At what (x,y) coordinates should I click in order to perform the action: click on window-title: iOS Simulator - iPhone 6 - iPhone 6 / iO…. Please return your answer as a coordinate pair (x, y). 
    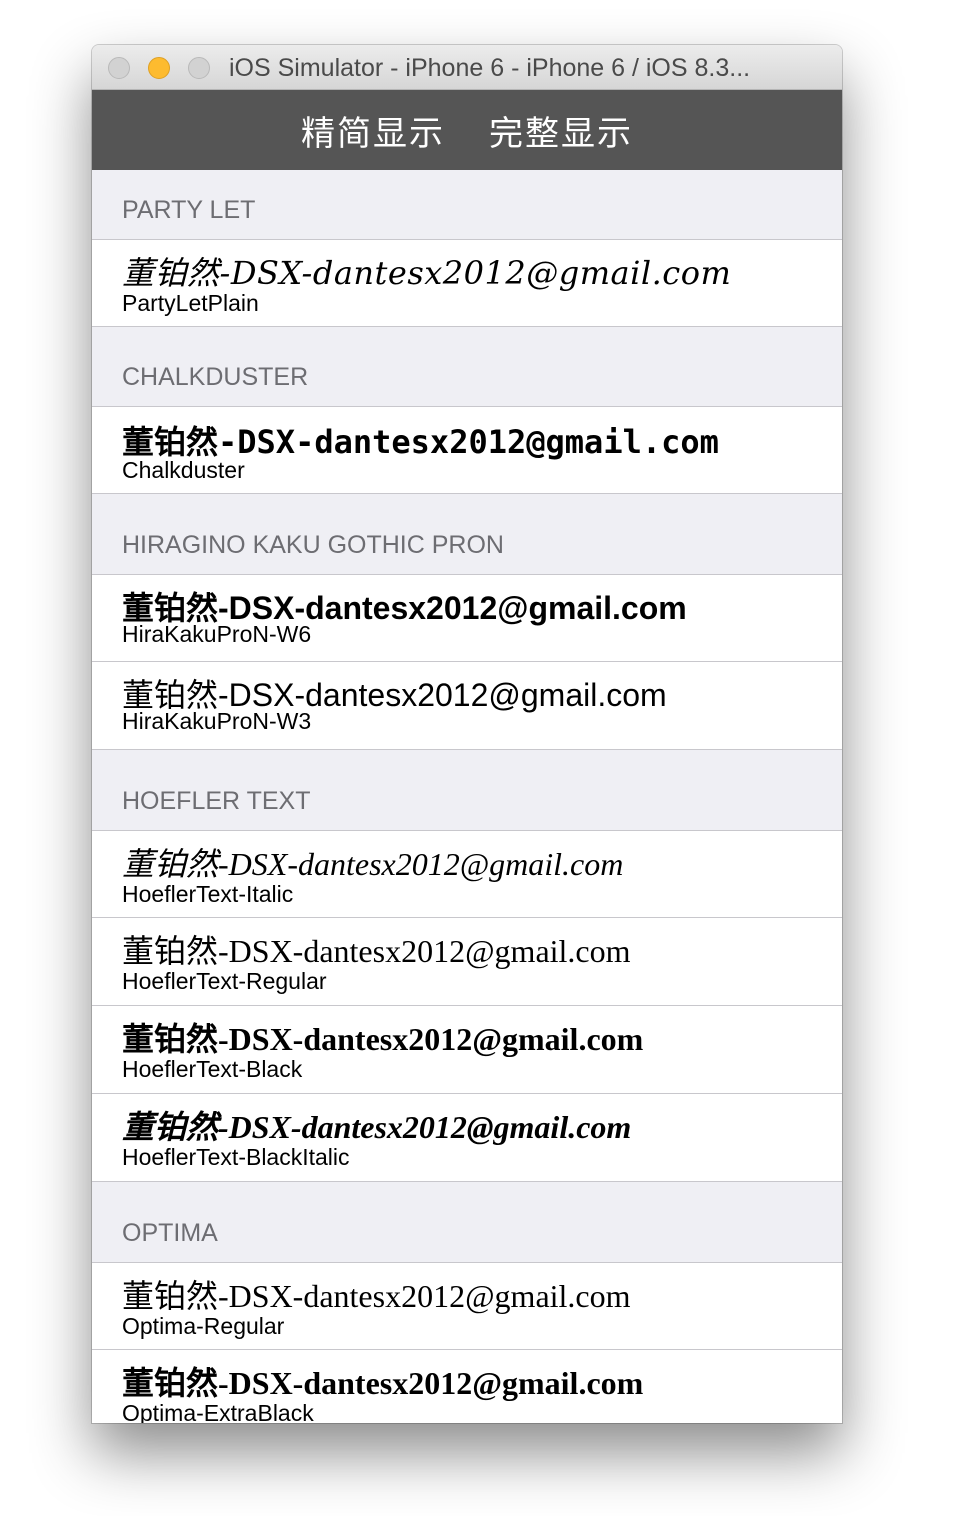
    Looking at the image, I should click on (490, 68).